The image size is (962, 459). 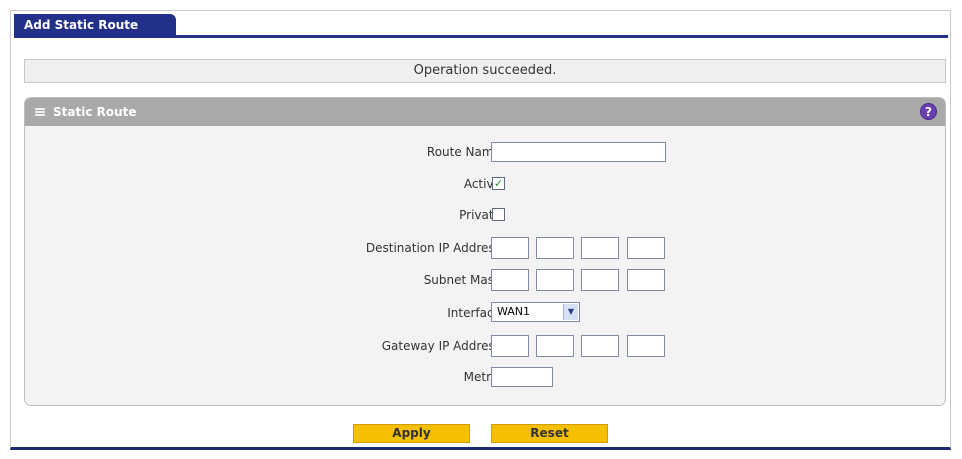 What do you see at coordinates (578, 152) in the screenshot?
I see `route-name-input` at bounding box center [578, 152].